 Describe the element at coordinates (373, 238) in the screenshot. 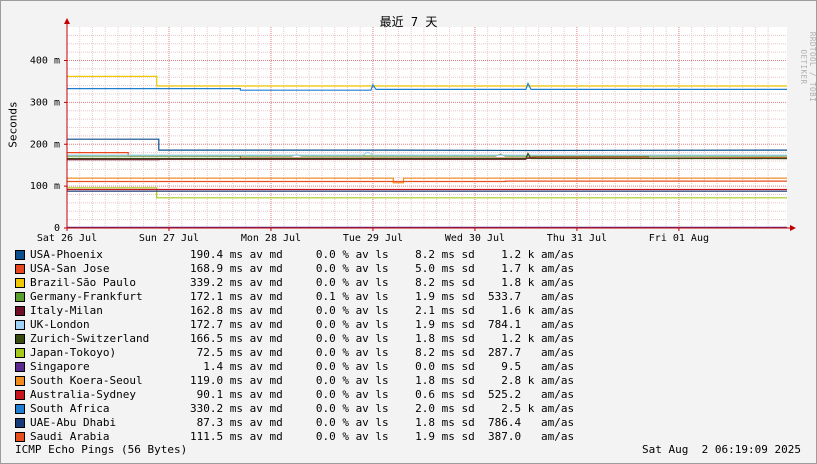

I see `x-tick-label: Tue 29 Jul` at that location.